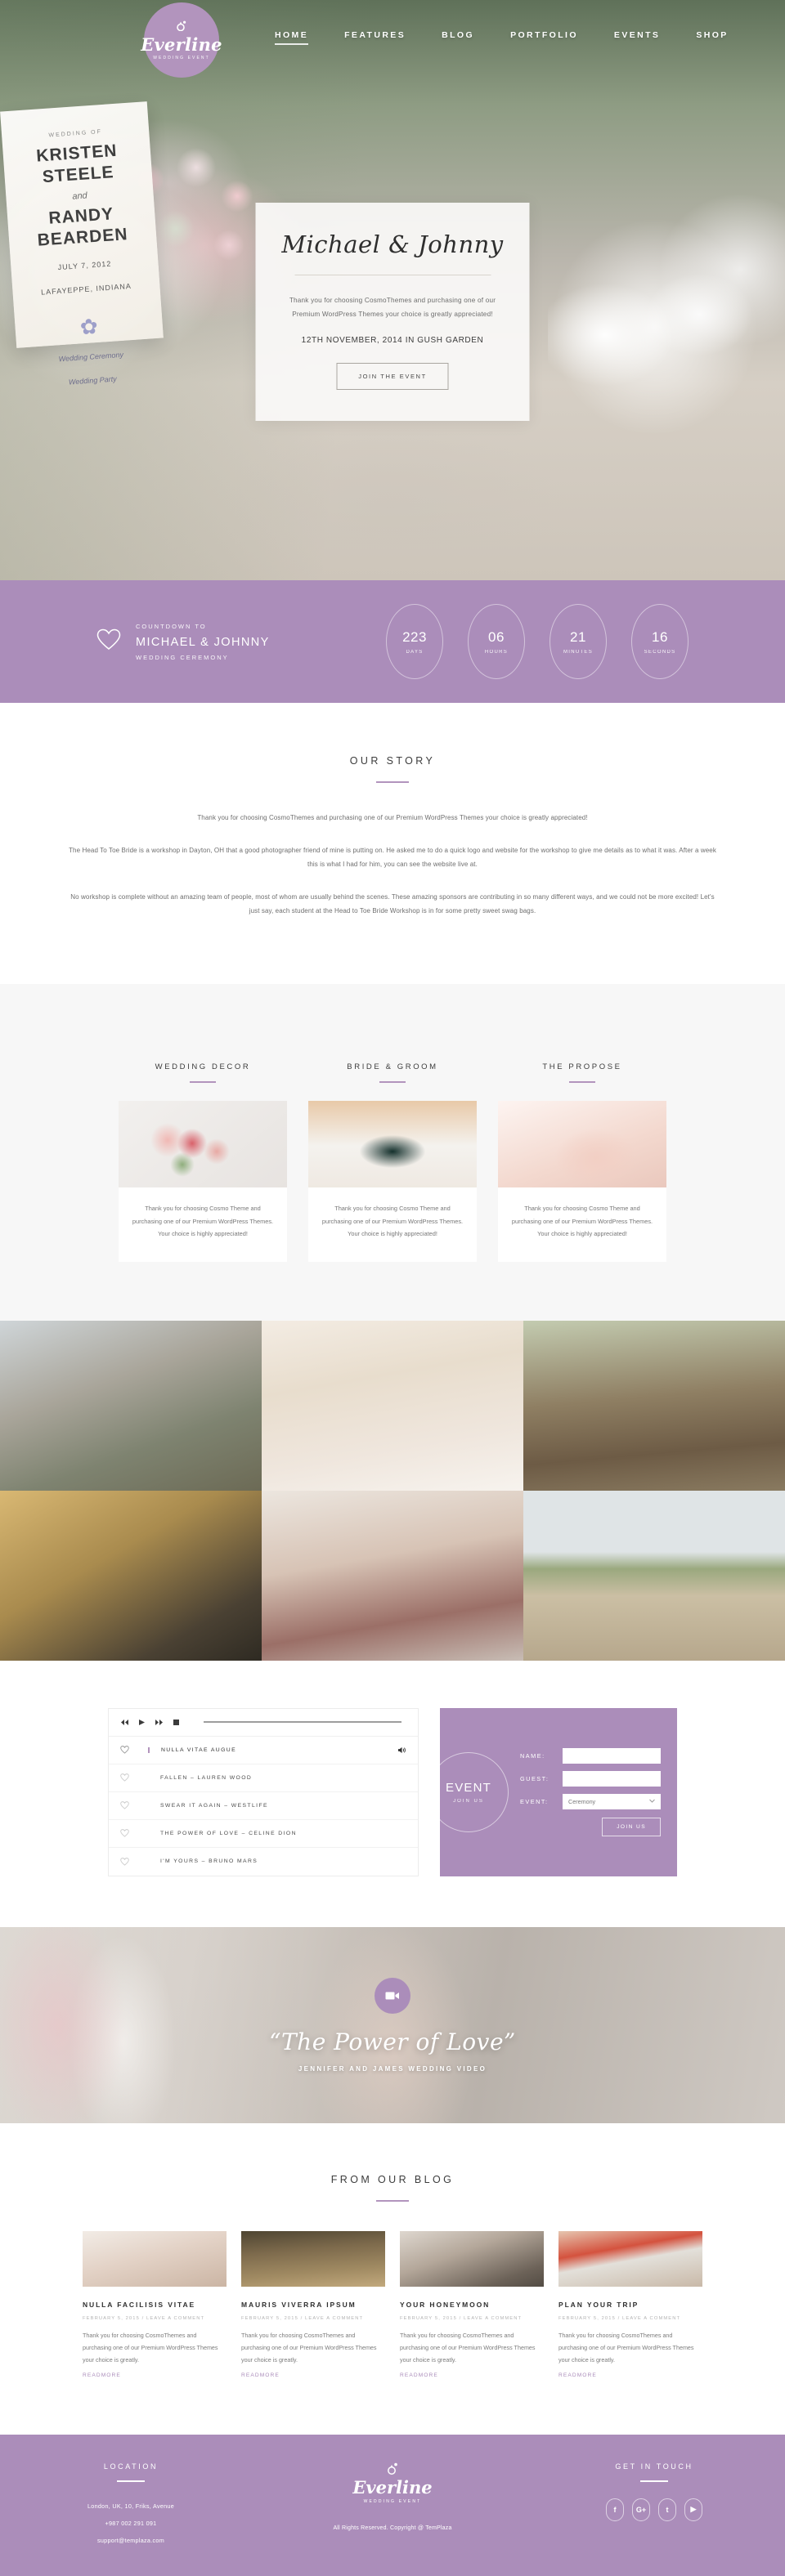 This screenshot has height=2576, width=785. What do you see at coordinates (660, 652) in the screenshot?
I see `countdown-seconds-label: SECONDS` at bounding box center [660, 652].